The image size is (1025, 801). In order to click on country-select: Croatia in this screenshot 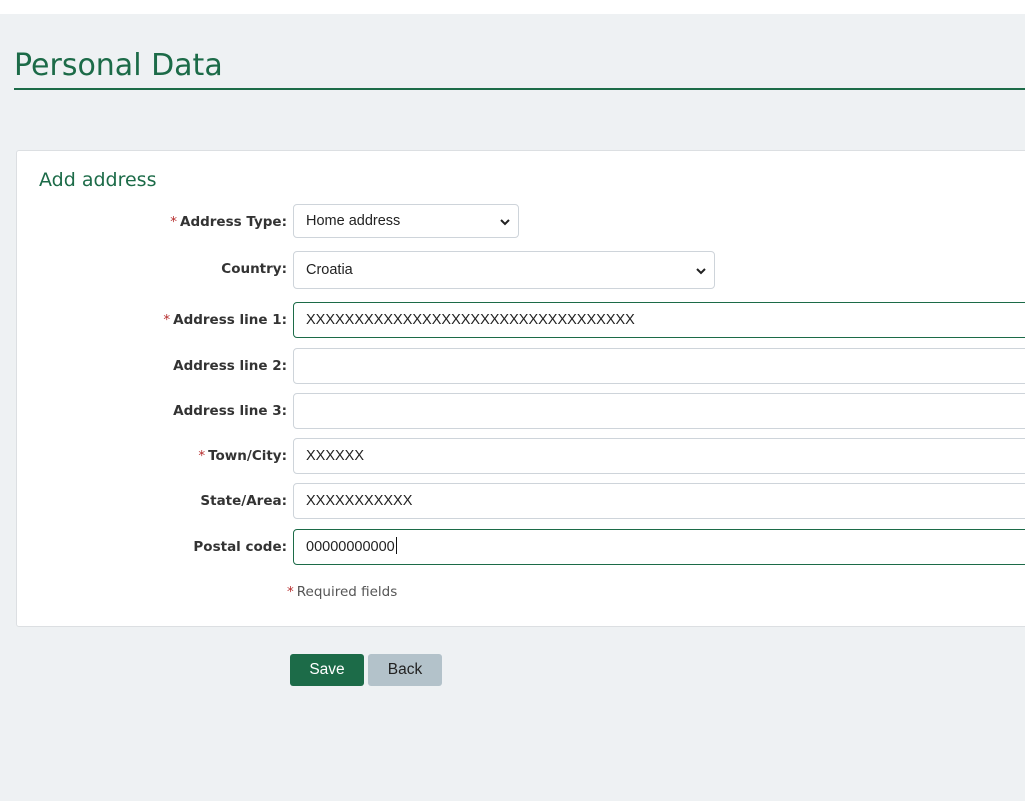, I will do `click(504, 270)`.